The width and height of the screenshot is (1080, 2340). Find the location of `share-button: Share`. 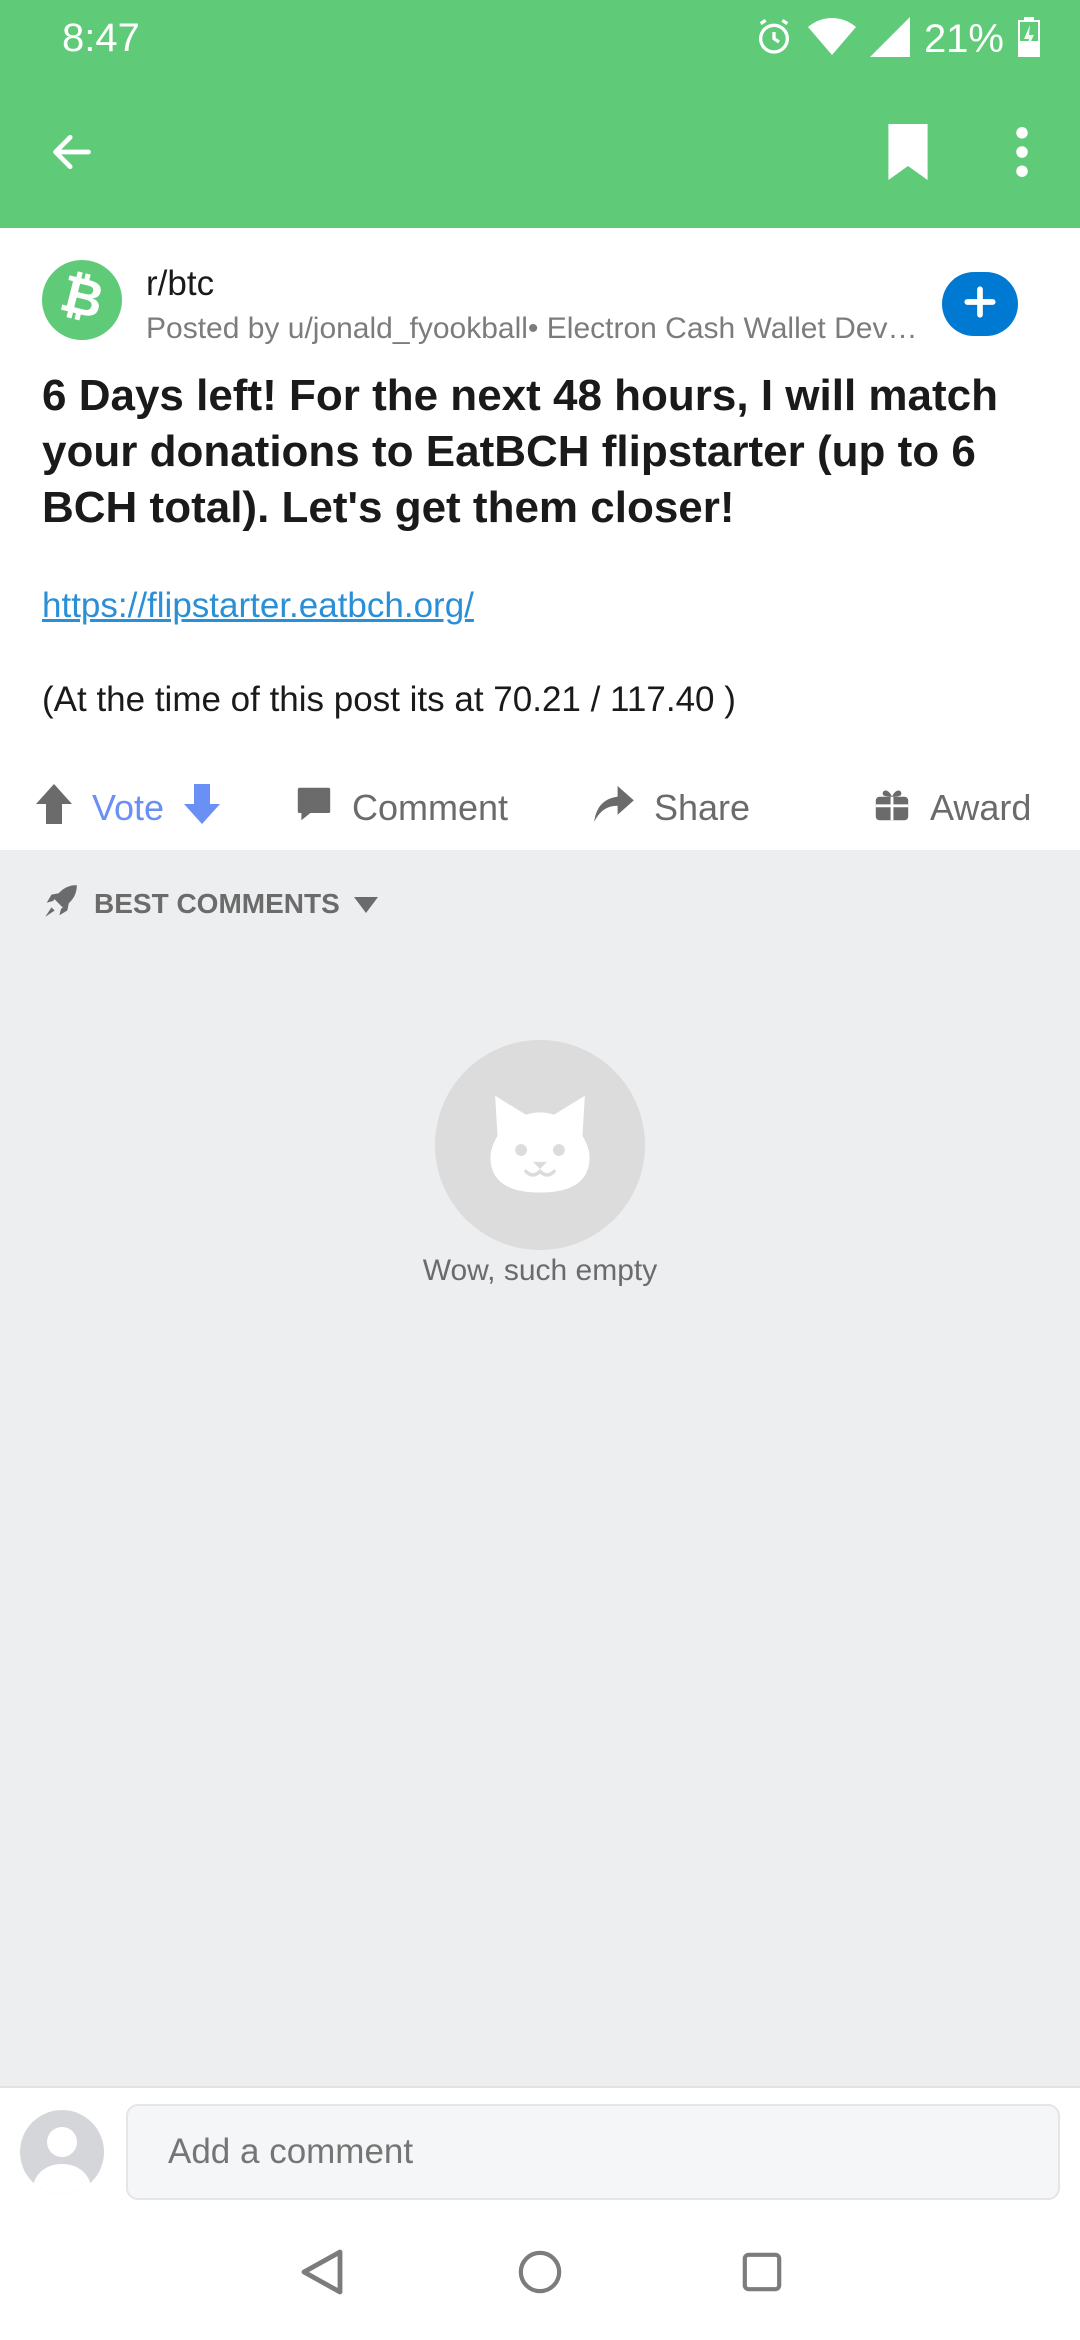

share-button: Share is located at coordinates (672, 808).